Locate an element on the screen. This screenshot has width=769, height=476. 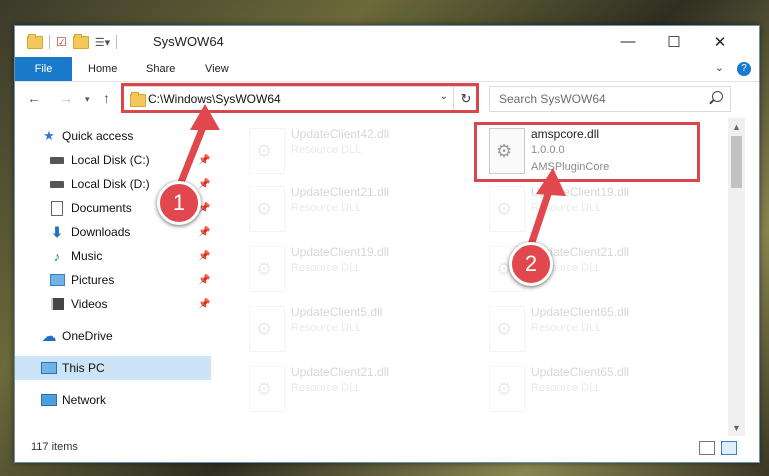
arrow-2-head is located at coordinates (551, 182).